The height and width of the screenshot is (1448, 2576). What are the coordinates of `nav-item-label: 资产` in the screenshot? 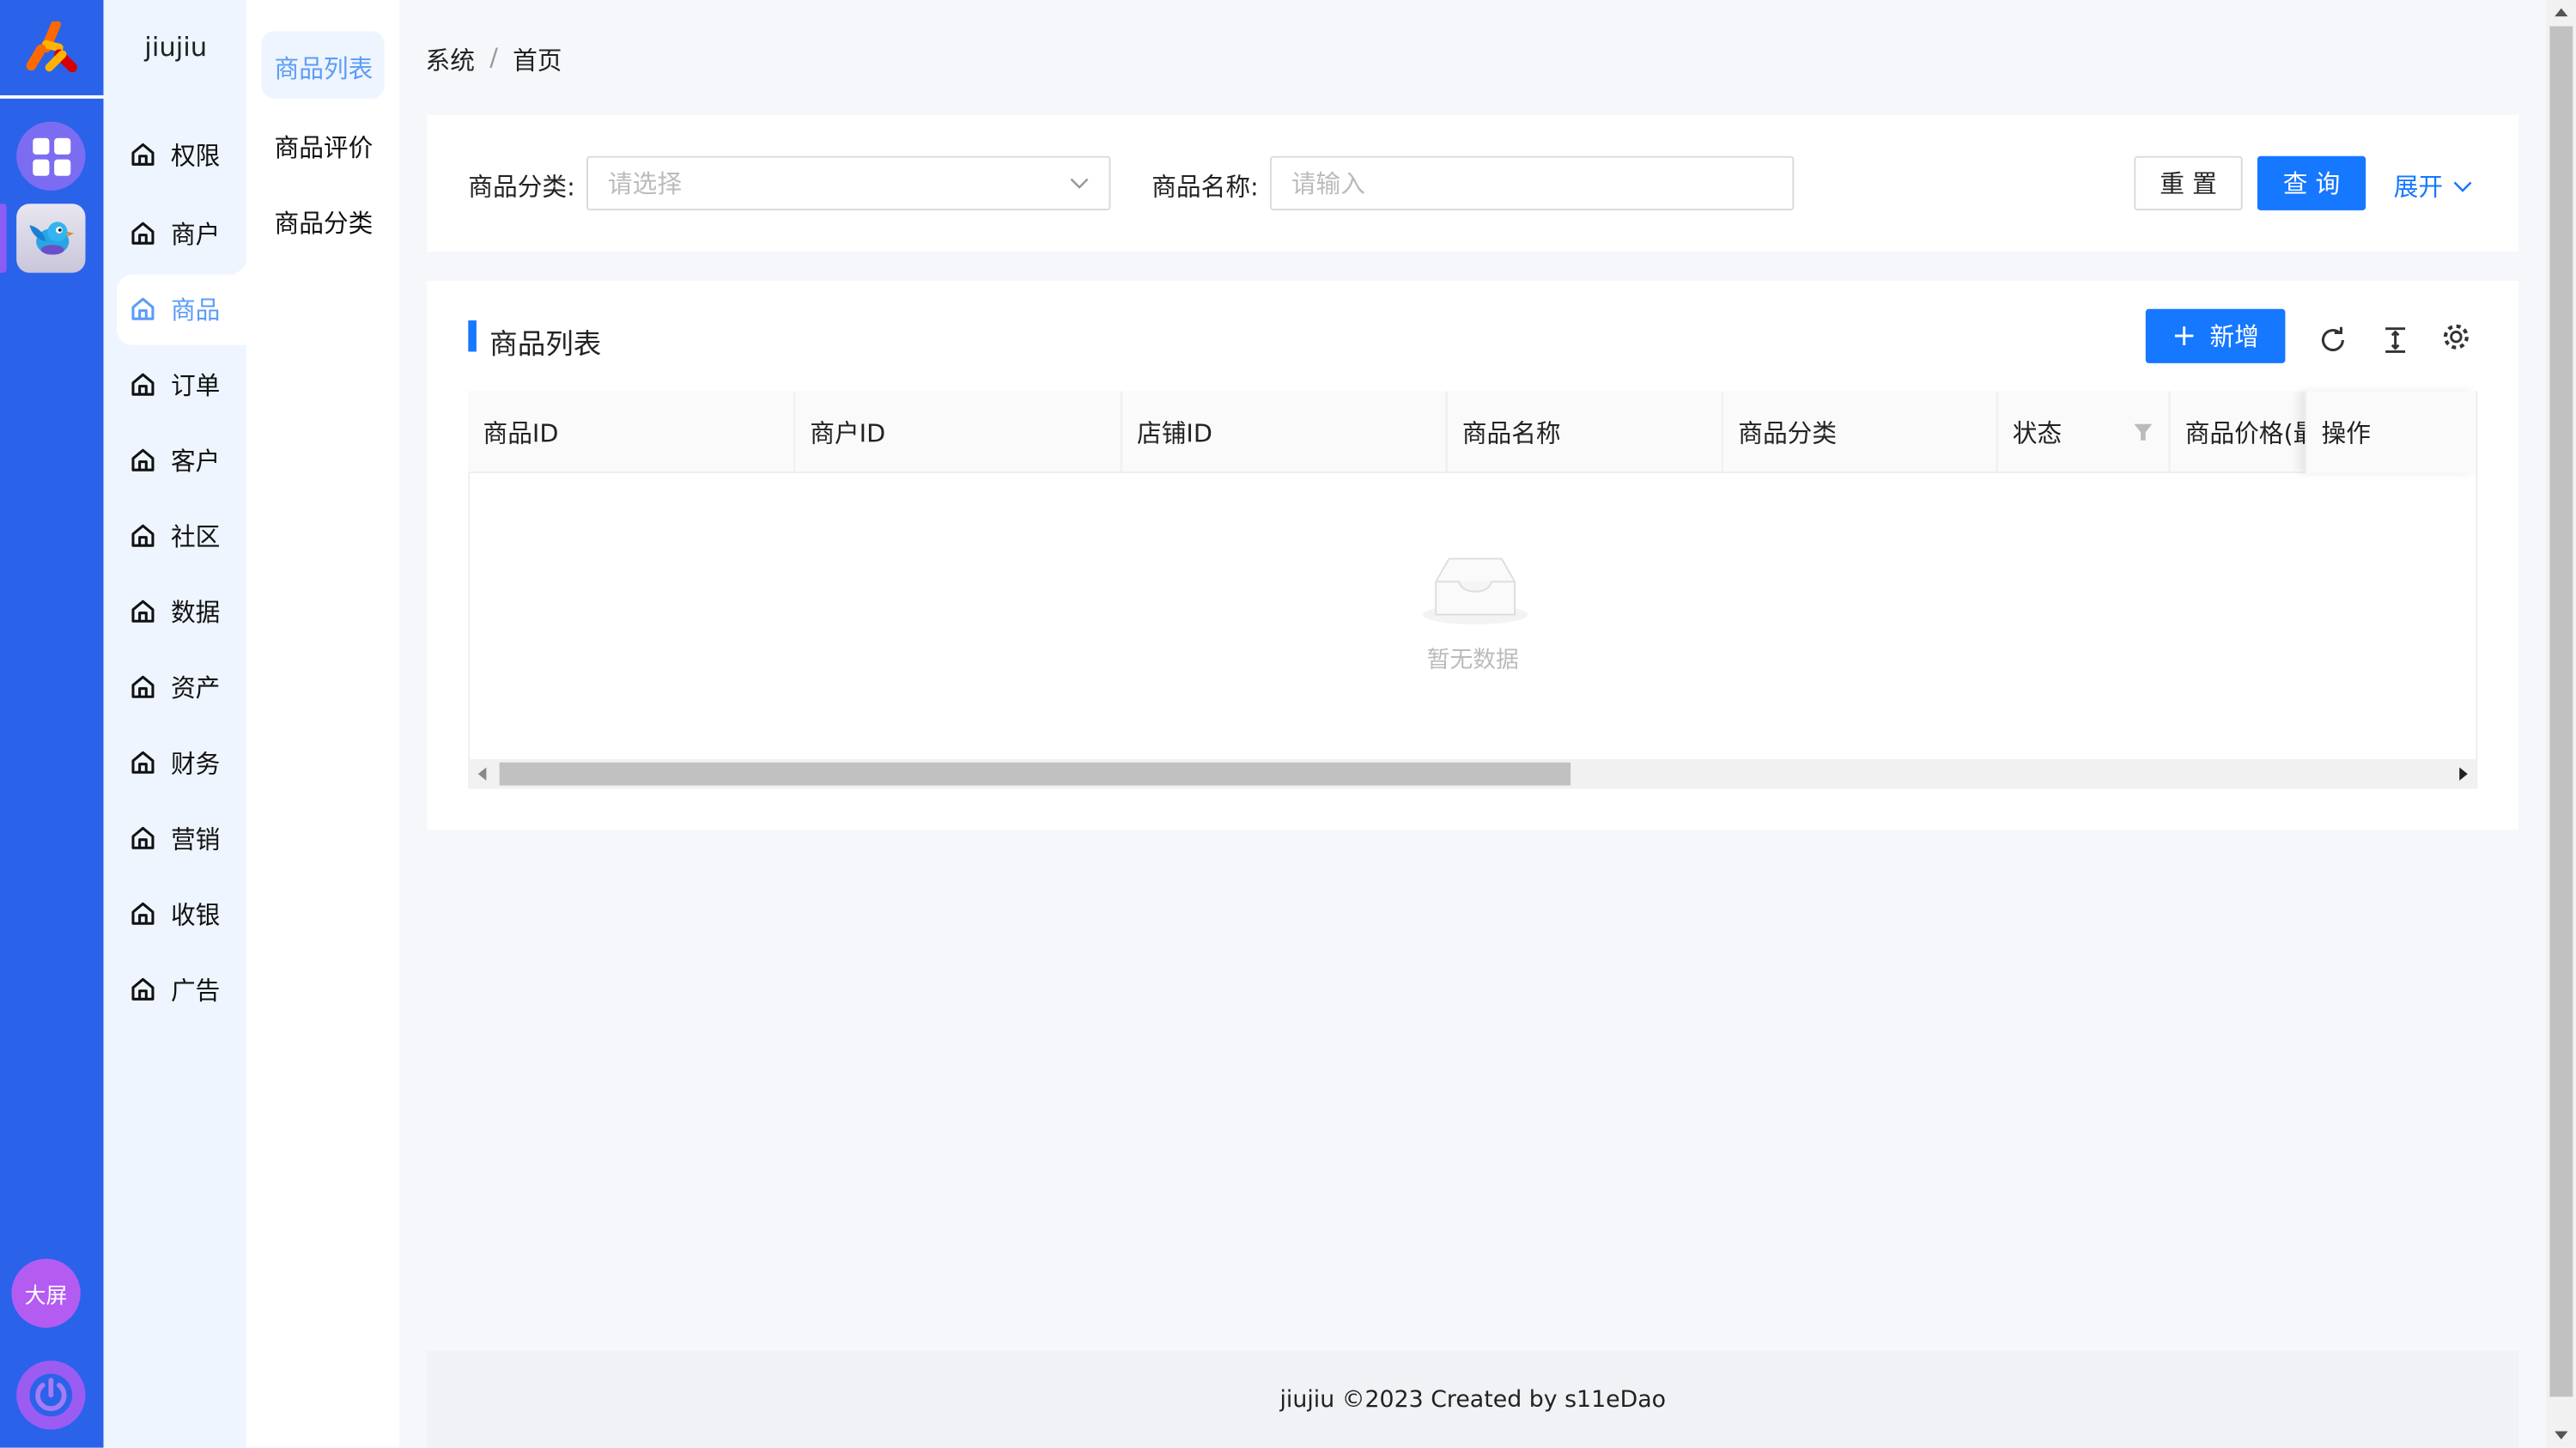 It's located at (196, 687).